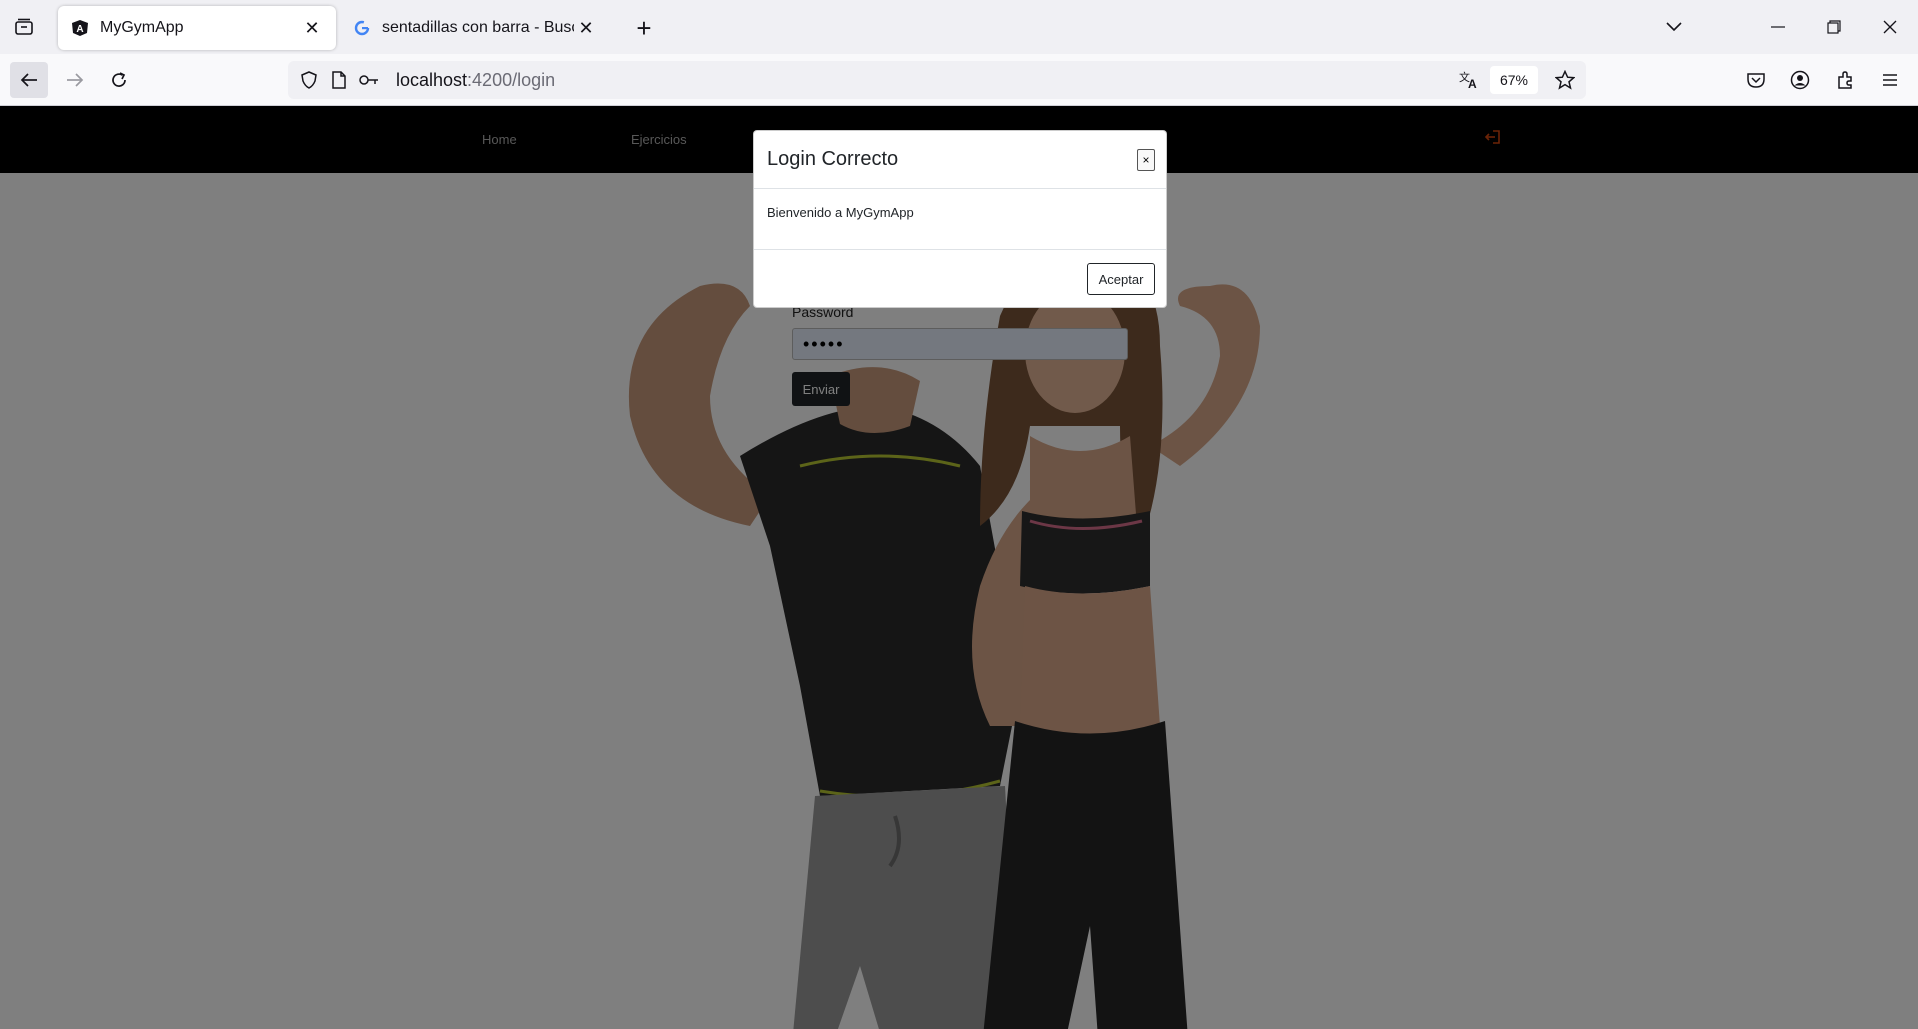  Describe the element at coordinates (1121, 279) in the screenshot. I see `accept-button: Aceptar` at that location.